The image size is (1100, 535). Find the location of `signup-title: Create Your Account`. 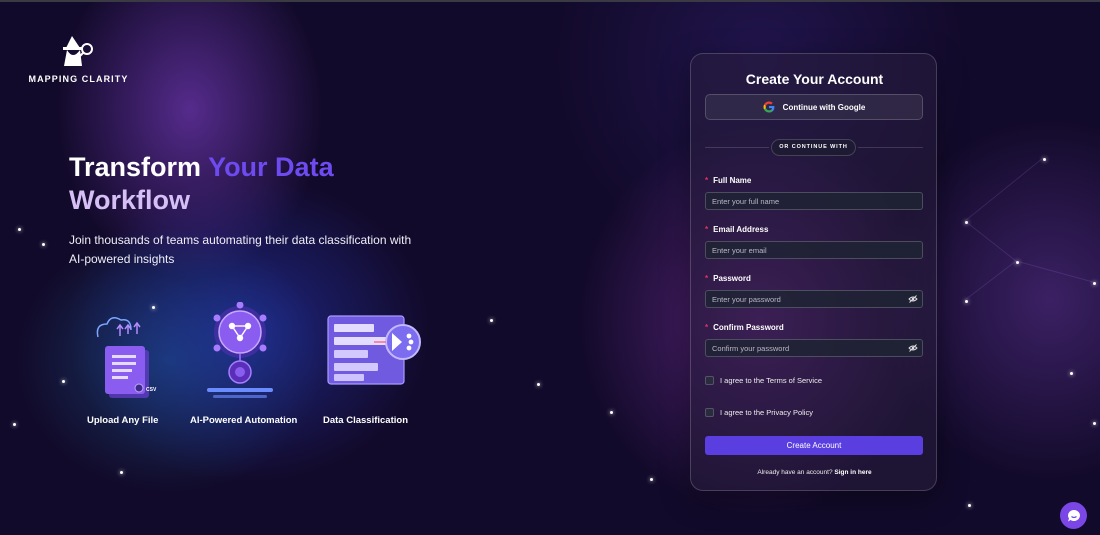

signup-title: Create Your Account is located at coordinates (814, 79).